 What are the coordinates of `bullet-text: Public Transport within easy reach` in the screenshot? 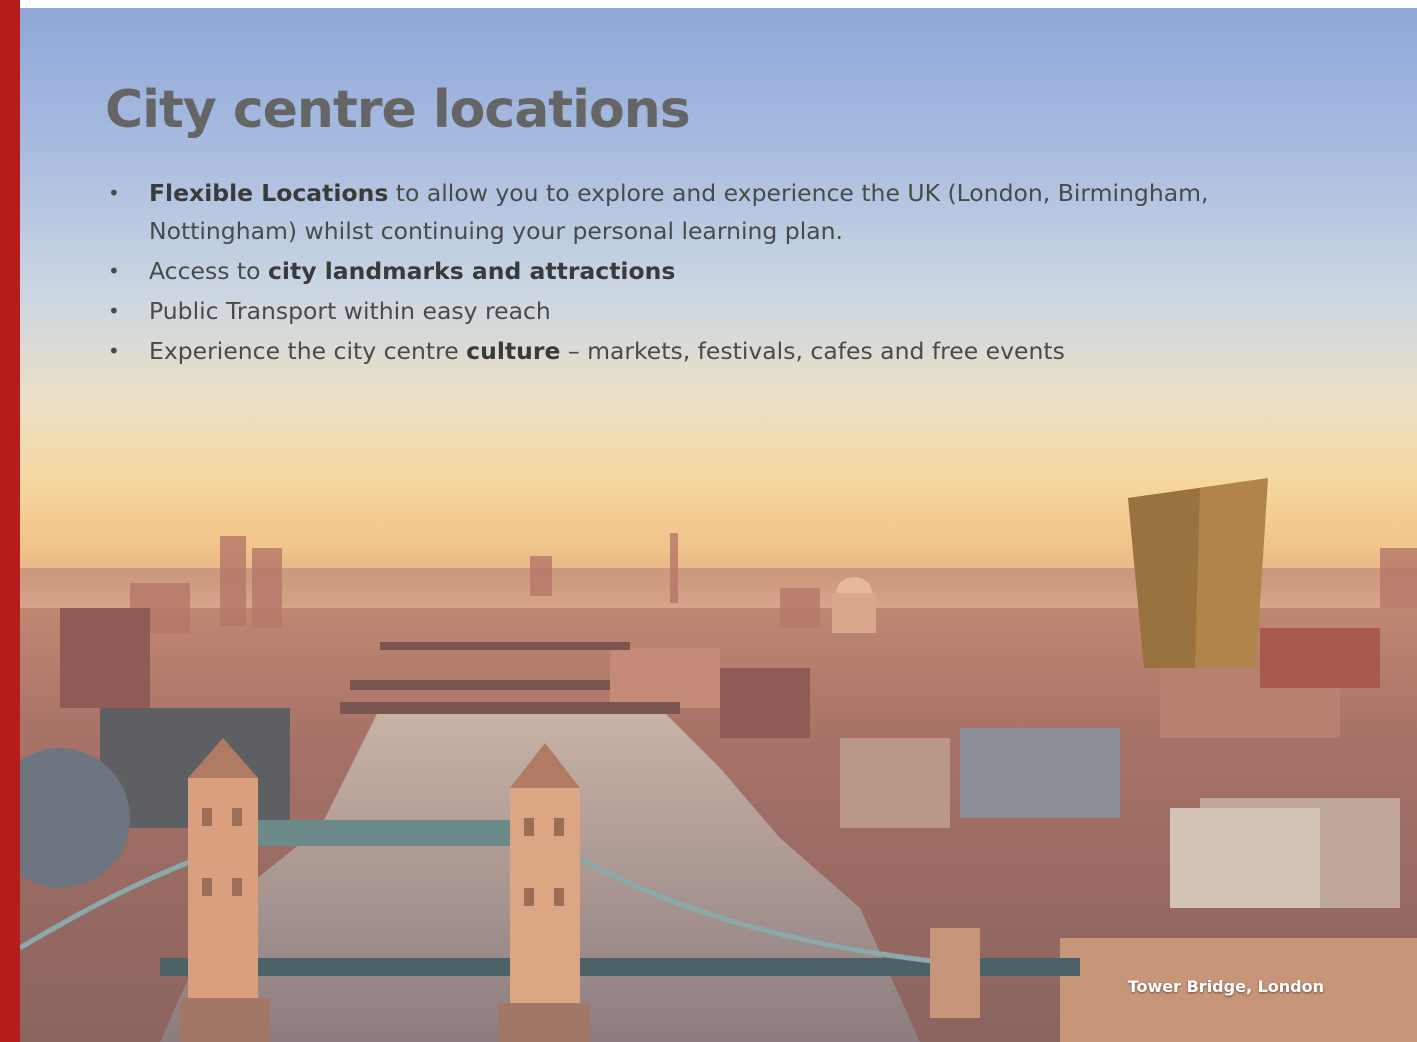 It's located at (350, 311).